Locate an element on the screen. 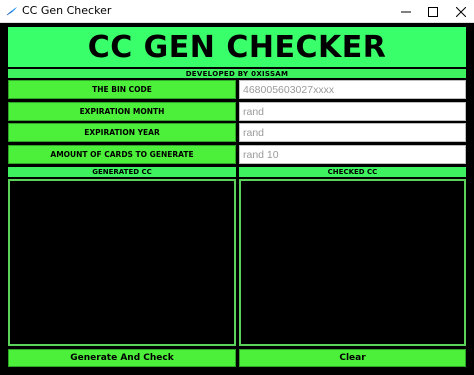 This screenshot has width=474, height=375. heading-text: CC GEN CHECKER is located at coordinates (237, 47).